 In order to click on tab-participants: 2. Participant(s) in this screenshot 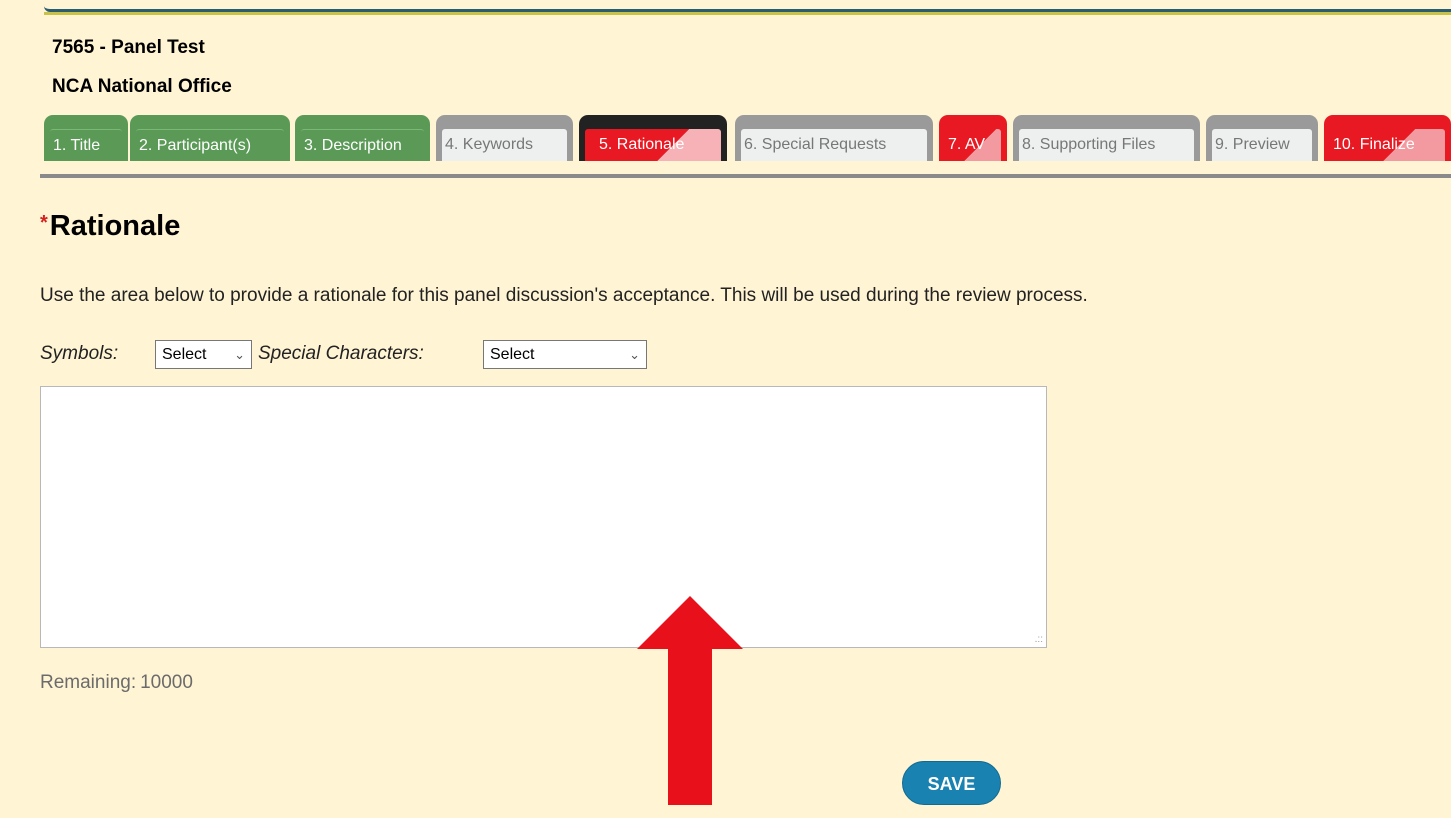, I will do `click(210, 138)`.